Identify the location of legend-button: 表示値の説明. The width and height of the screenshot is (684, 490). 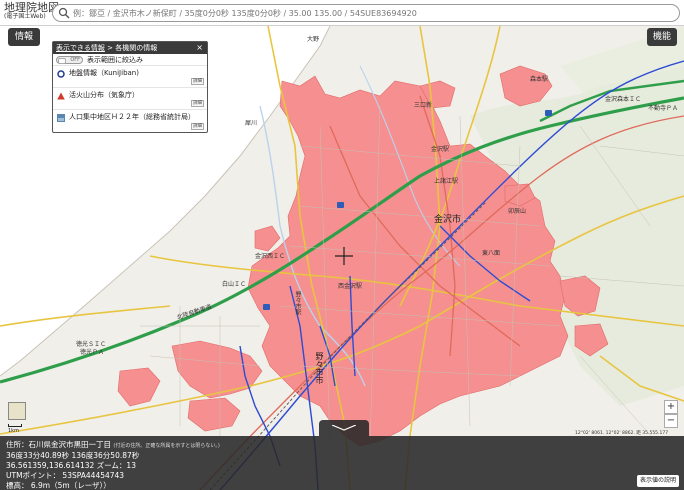
(658, 481).